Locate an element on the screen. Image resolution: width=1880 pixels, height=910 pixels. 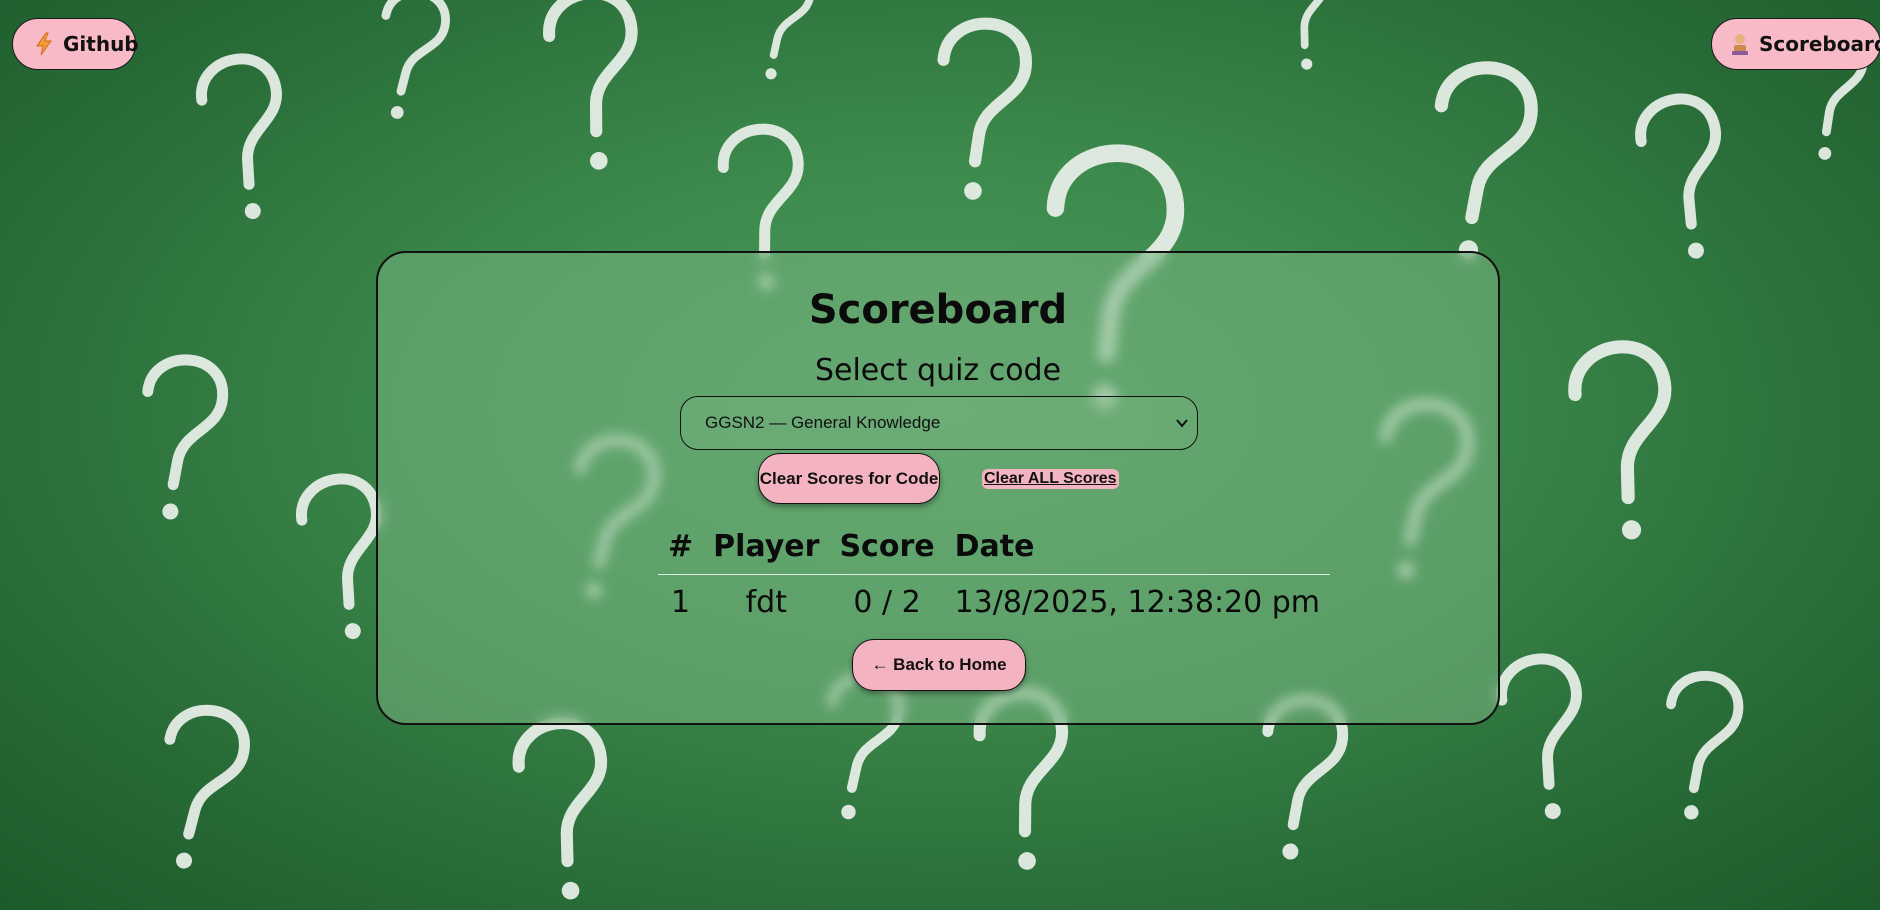
github-label: Github is located at coordinates (101, 44).